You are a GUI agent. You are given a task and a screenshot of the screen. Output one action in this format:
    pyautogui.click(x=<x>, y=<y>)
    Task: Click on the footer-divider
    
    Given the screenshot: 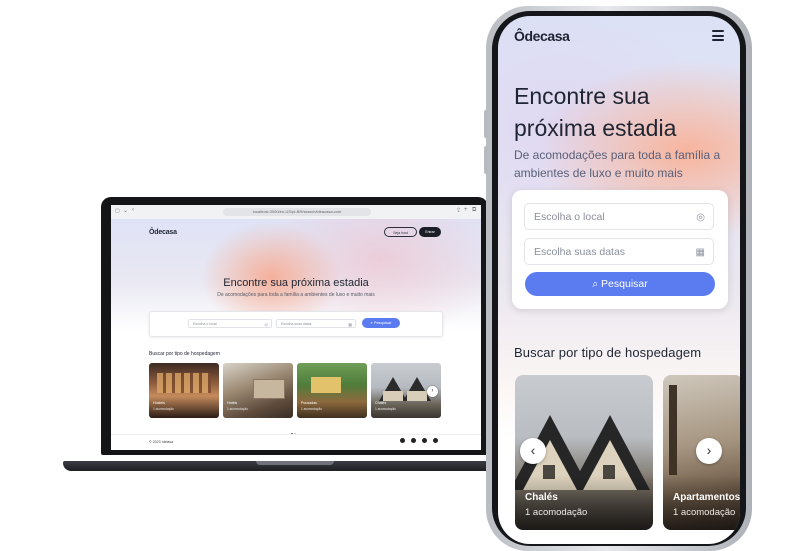 What is the action you would take?
    pyautogui.click(x=296, y=434)
    